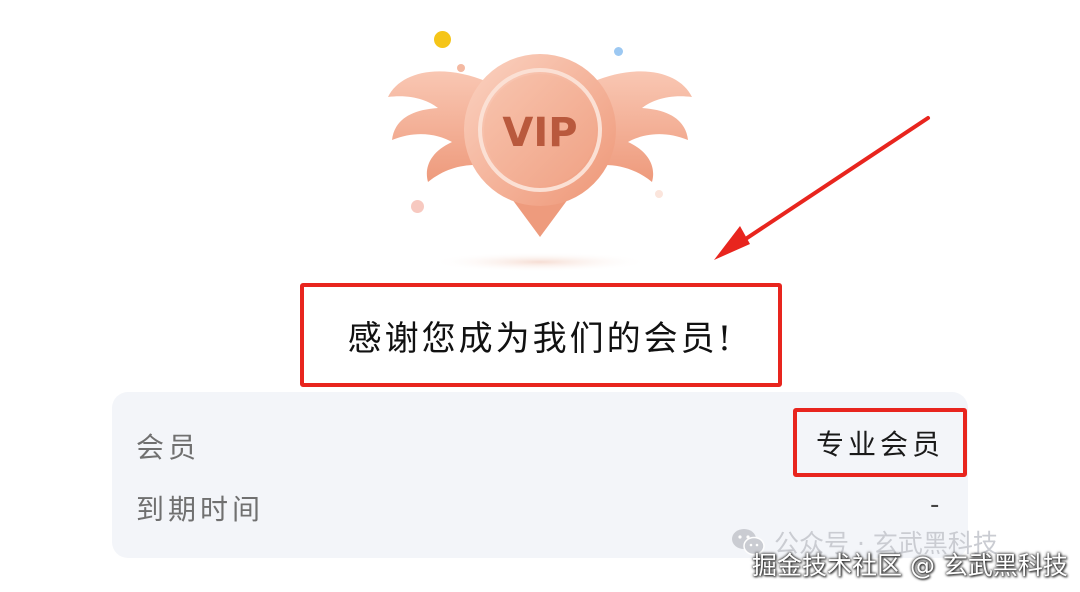 Image resolution: width=1080 pixels, height=592 pixels. Describe the element at coordinates (910, 565) in the screenshot. I see `juejin-watermark: 掘金技术社区 @ 玄武黑科技` at that location.